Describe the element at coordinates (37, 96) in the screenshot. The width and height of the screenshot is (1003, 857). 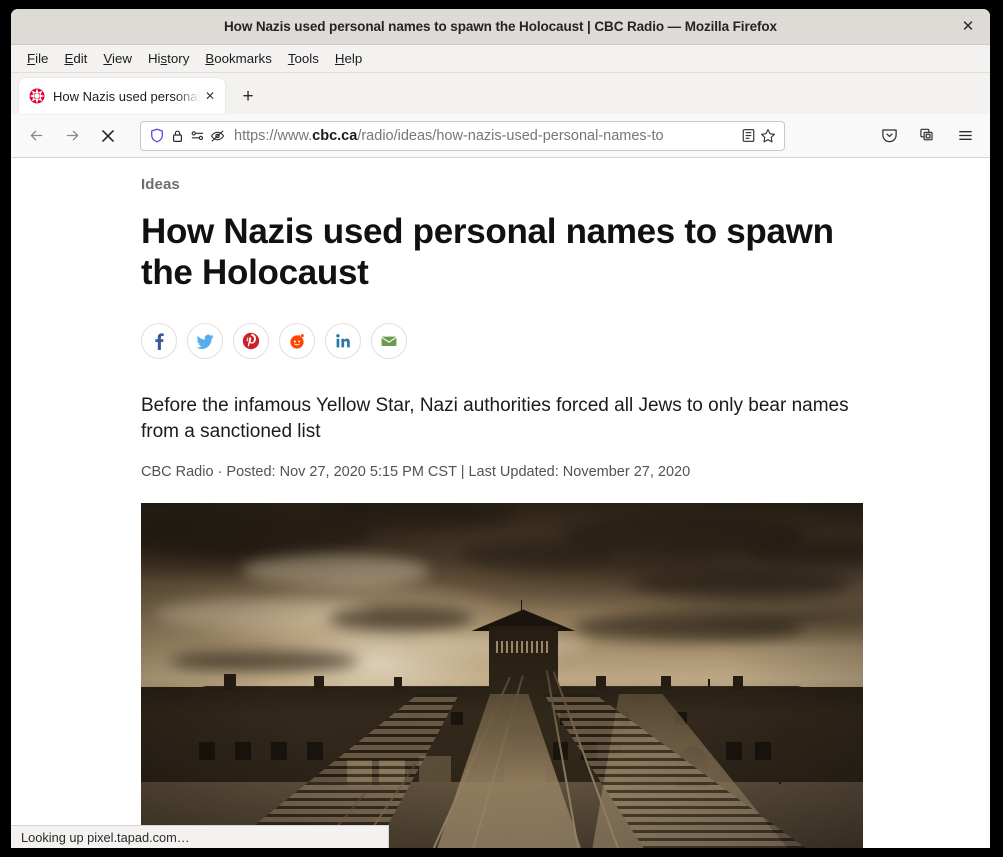
I see `cbc-gem-icon` at that location.